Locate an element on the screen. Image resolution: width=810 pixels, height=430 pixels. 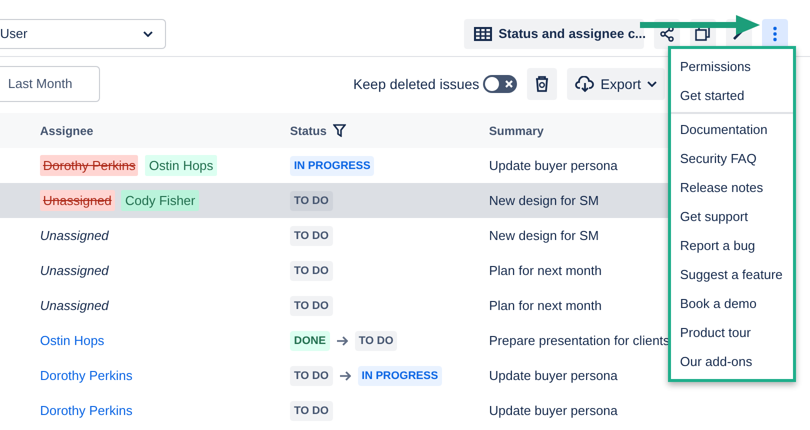
removed-assignee: Dorothy Perkins is located at coordinates (89, 165).